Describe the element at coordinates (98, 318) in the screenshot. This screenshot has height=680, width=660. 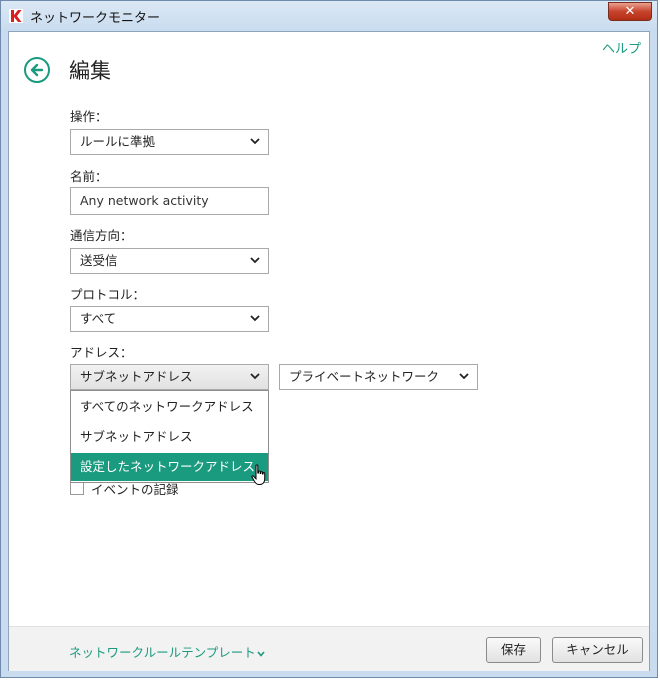
I see `protocol-select-value: すべて` at that location.